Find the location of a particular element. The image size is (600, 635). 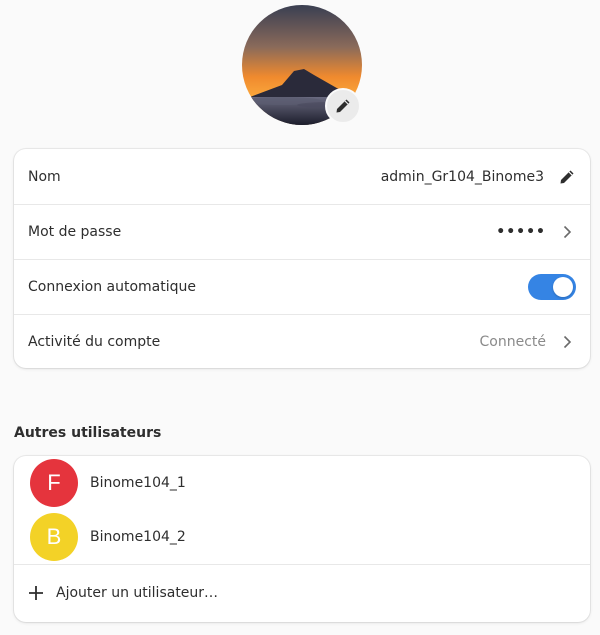

password-label: Mot de passe is located at coordinates (75, 232).